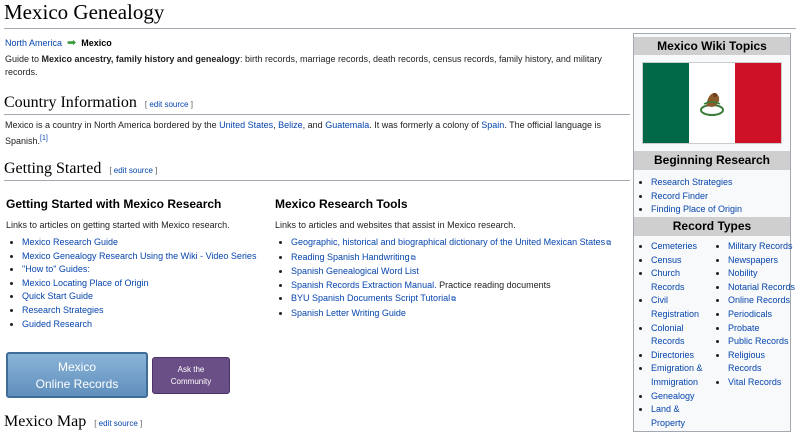  I want to click on link-belize: Belize, so click(290, 125).